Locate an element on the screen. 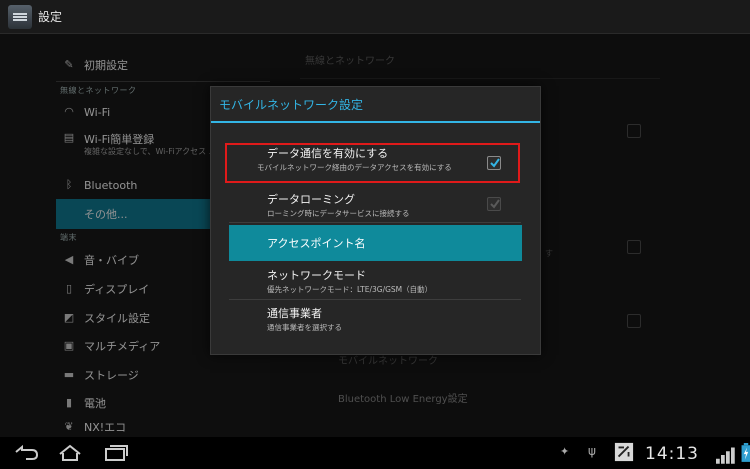 The image size is (750, 469). checkmark-icon is located at coordinates (495, 204).